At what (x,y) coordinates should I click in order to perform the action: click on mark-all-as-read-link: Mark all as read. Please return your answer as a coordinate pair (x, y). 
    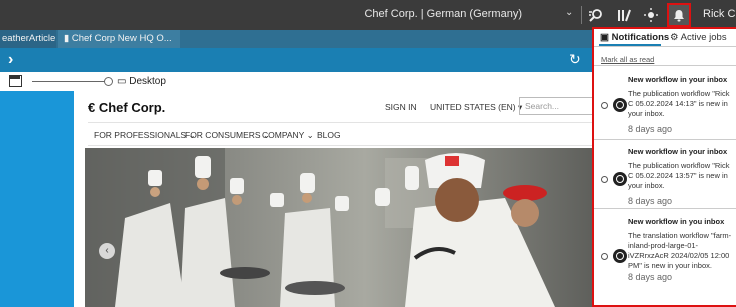
    Looking at the image, I should click on (627, 59).